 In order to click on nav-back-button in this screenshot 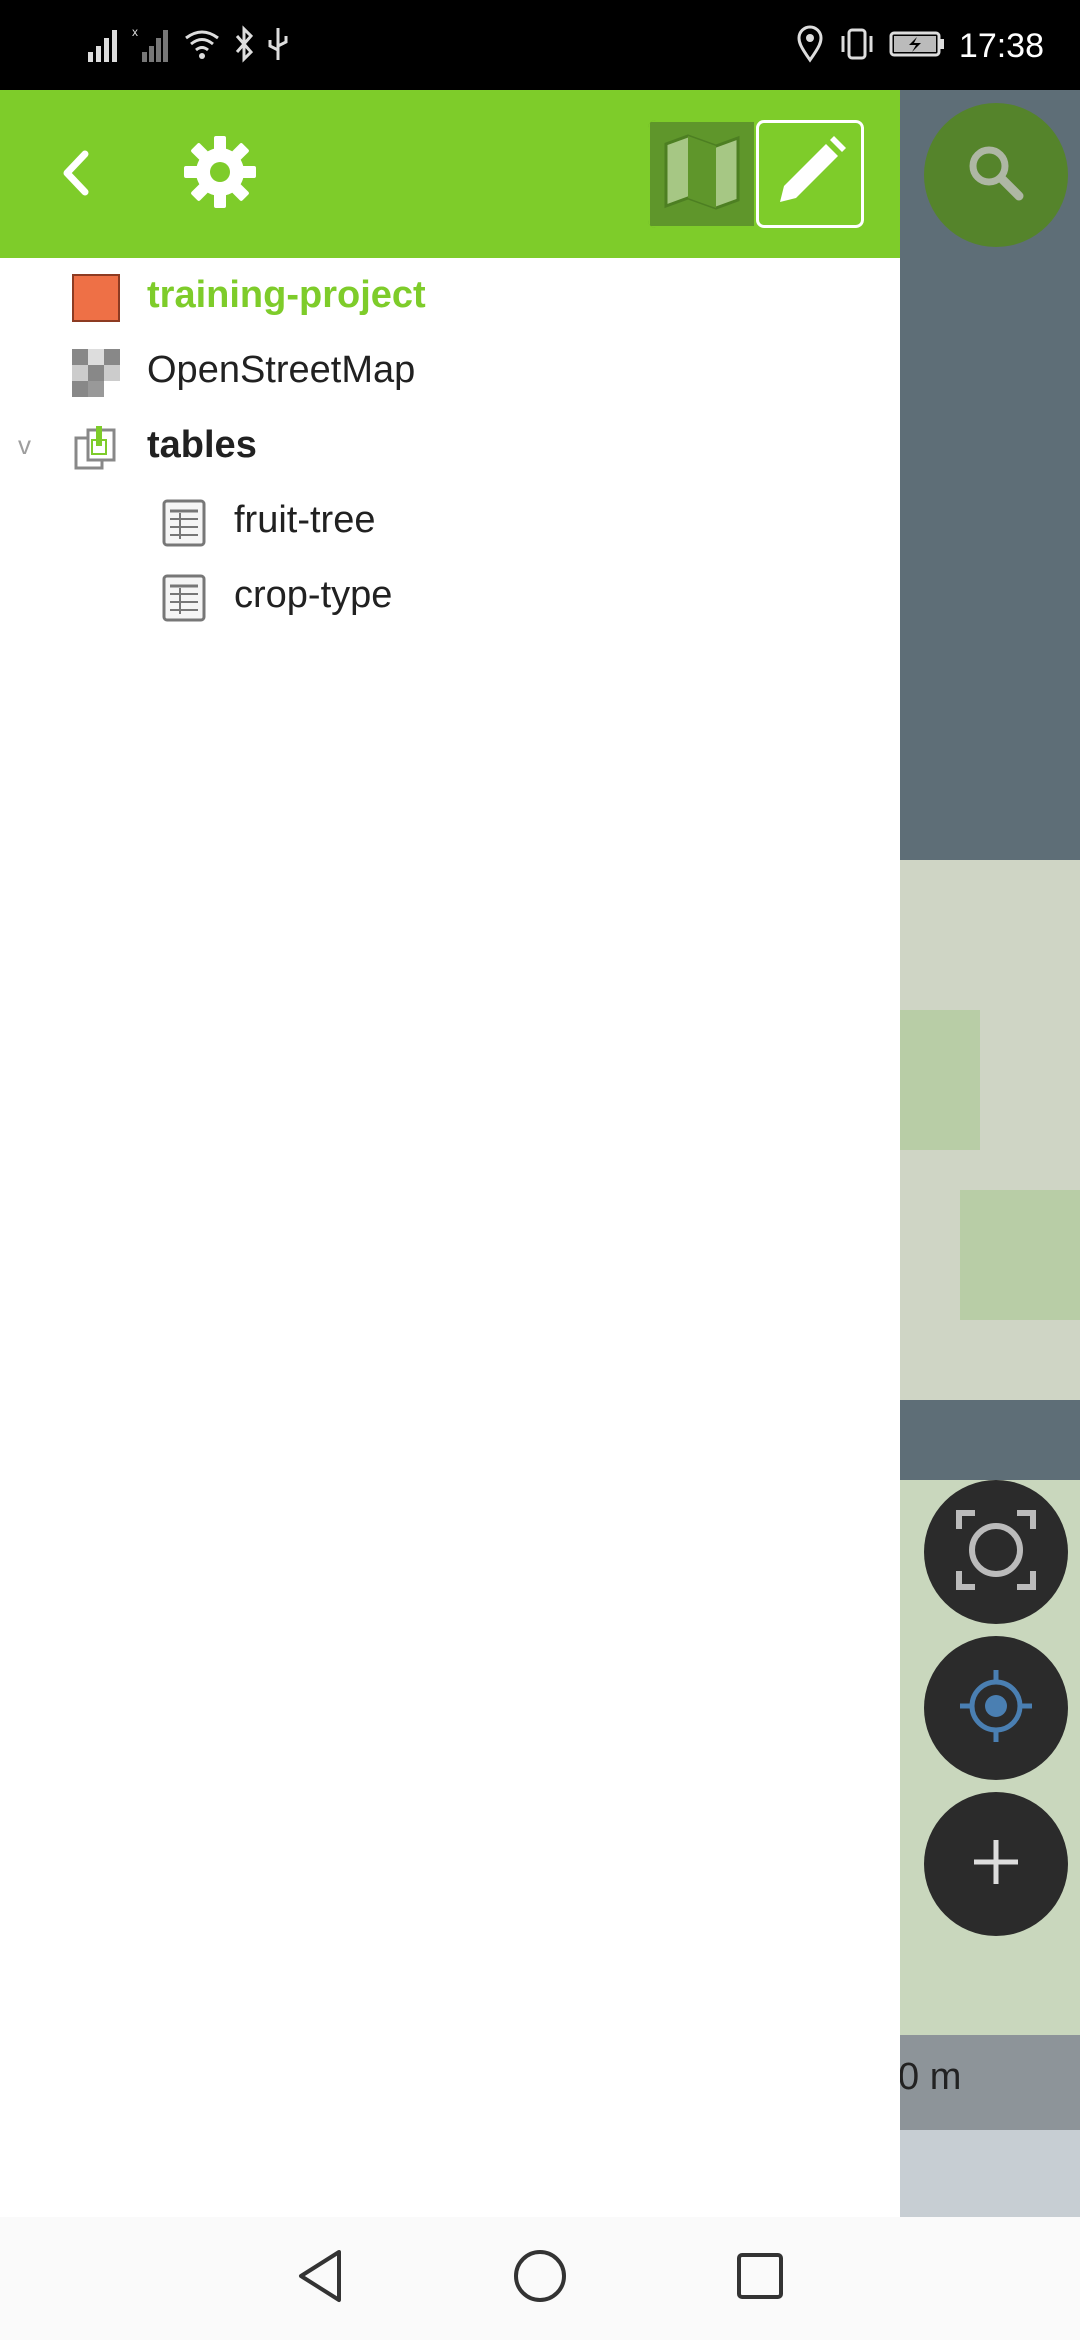, I will do `click(320, 2279)`.